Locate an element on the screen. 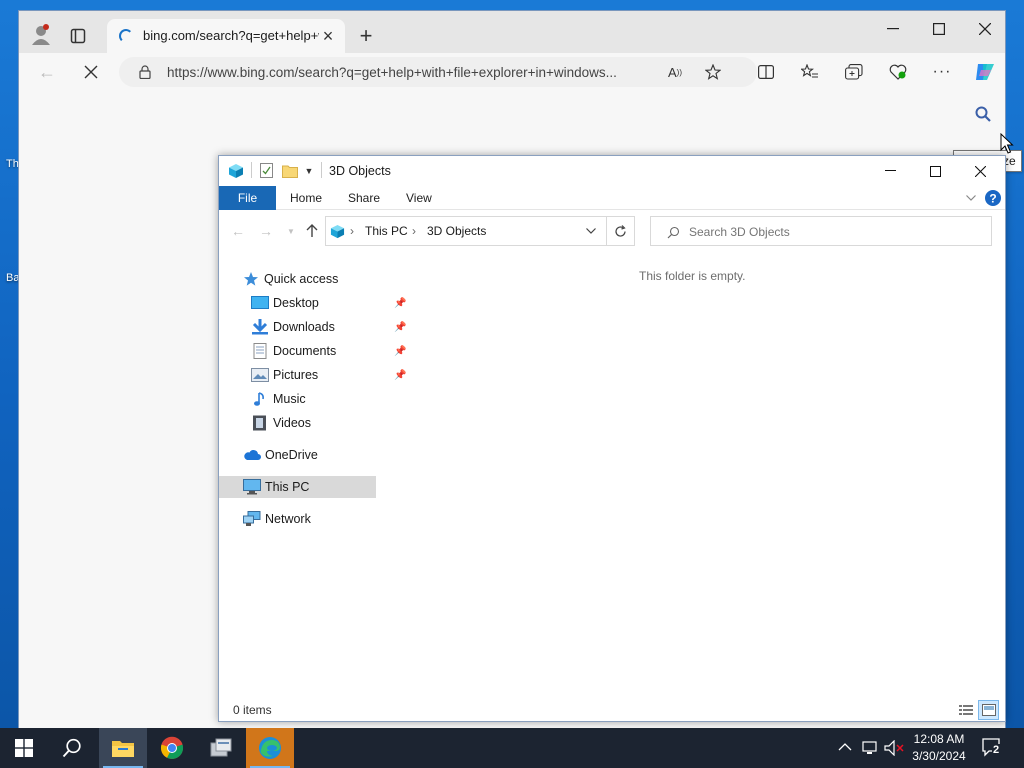 The width and height of the screenshot is (1024, 768). desktop-icon is located at coordinates (260, 302).